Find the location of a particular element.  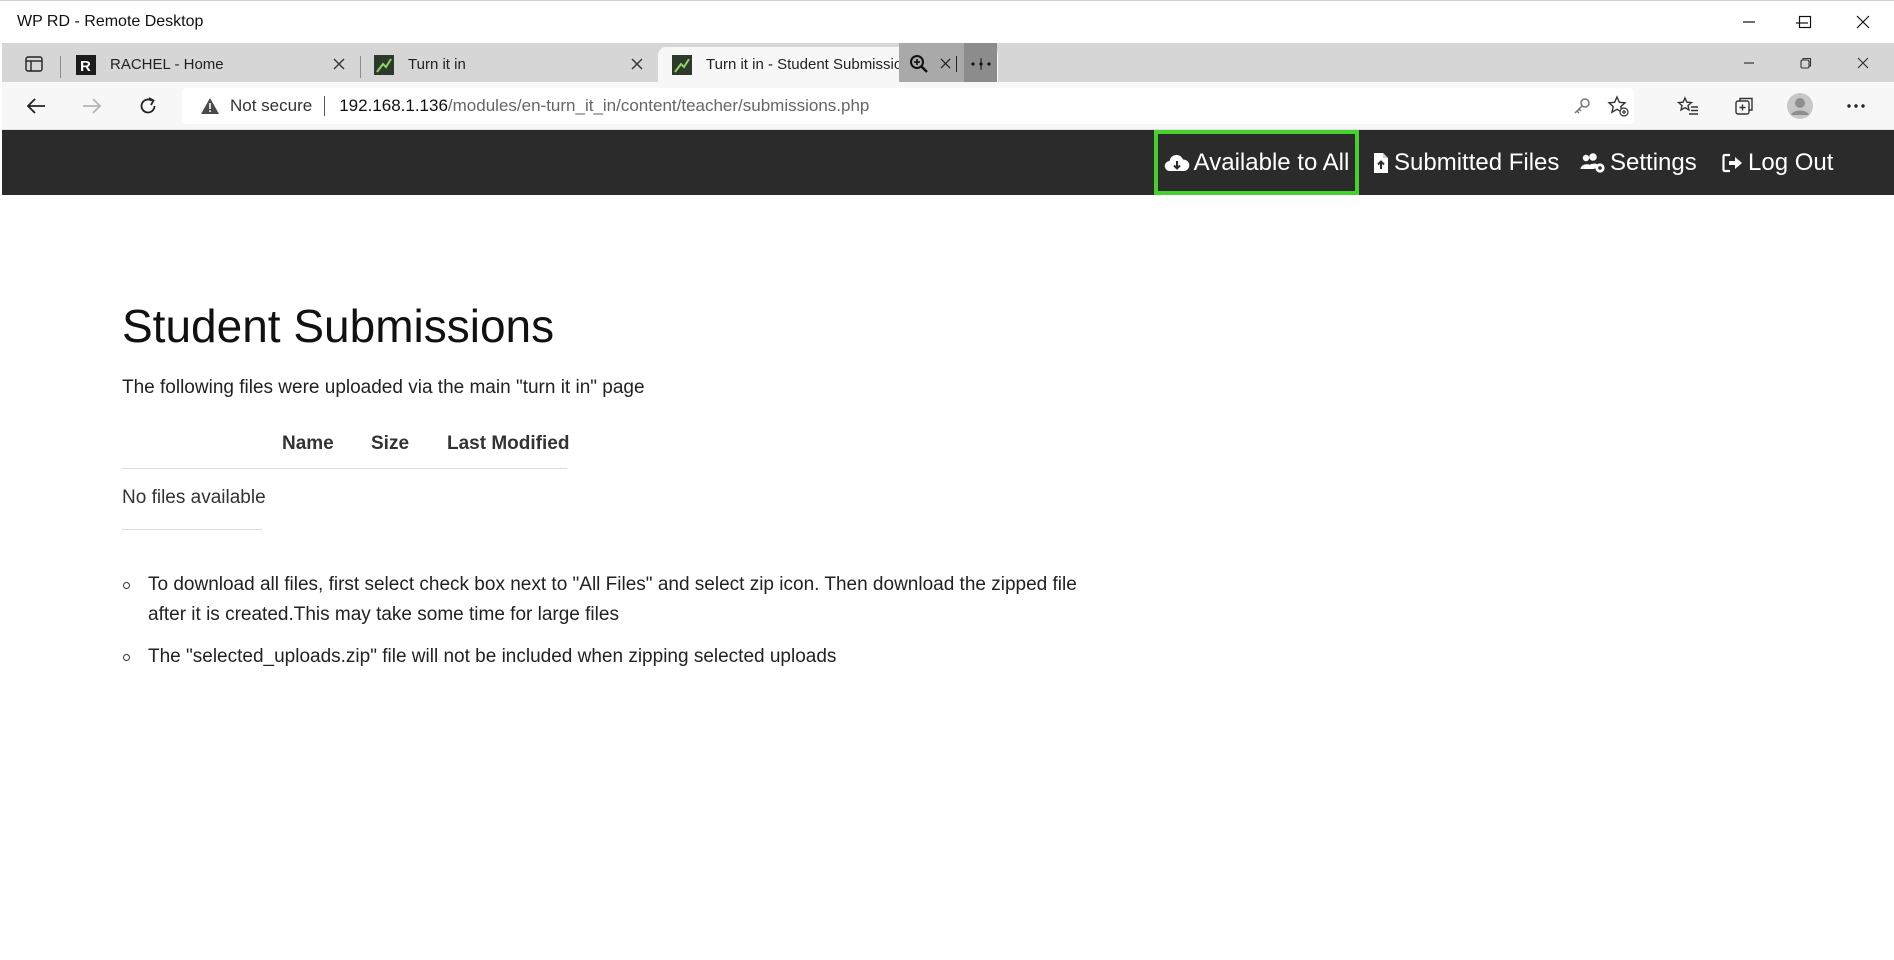

favorites-list-icon is located at coordinates (1687, 105).